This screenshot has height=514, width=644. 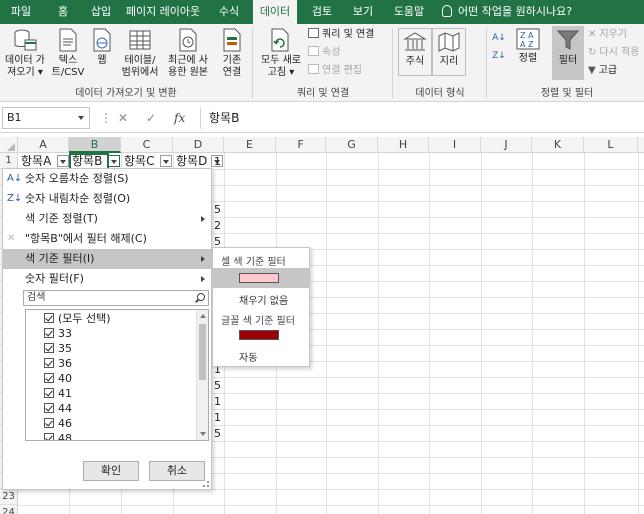 I want to click on text-csv-button: 텍스 트/CSV, so click(x=68, y=53).